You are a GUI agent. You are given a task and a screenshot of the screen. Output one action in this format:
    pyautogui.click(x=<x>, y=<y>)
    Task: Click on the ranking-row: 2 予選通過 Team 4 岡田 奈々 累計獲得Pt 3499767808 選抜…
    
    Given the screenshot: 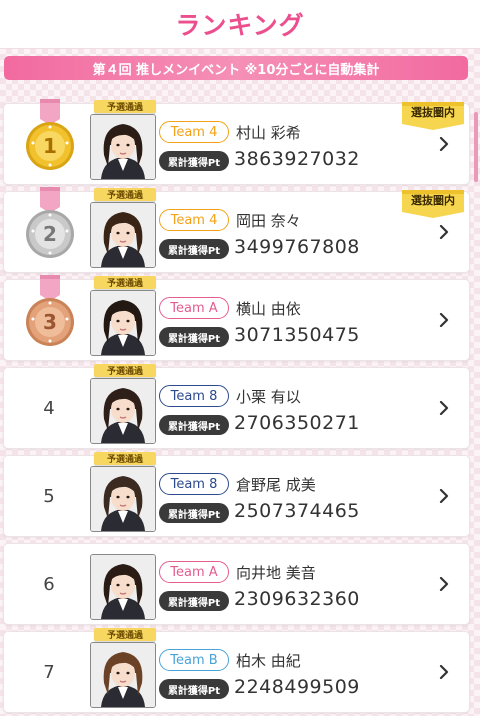 What is the action you would take?
    pyautogui.click(x=236, y=230)
    